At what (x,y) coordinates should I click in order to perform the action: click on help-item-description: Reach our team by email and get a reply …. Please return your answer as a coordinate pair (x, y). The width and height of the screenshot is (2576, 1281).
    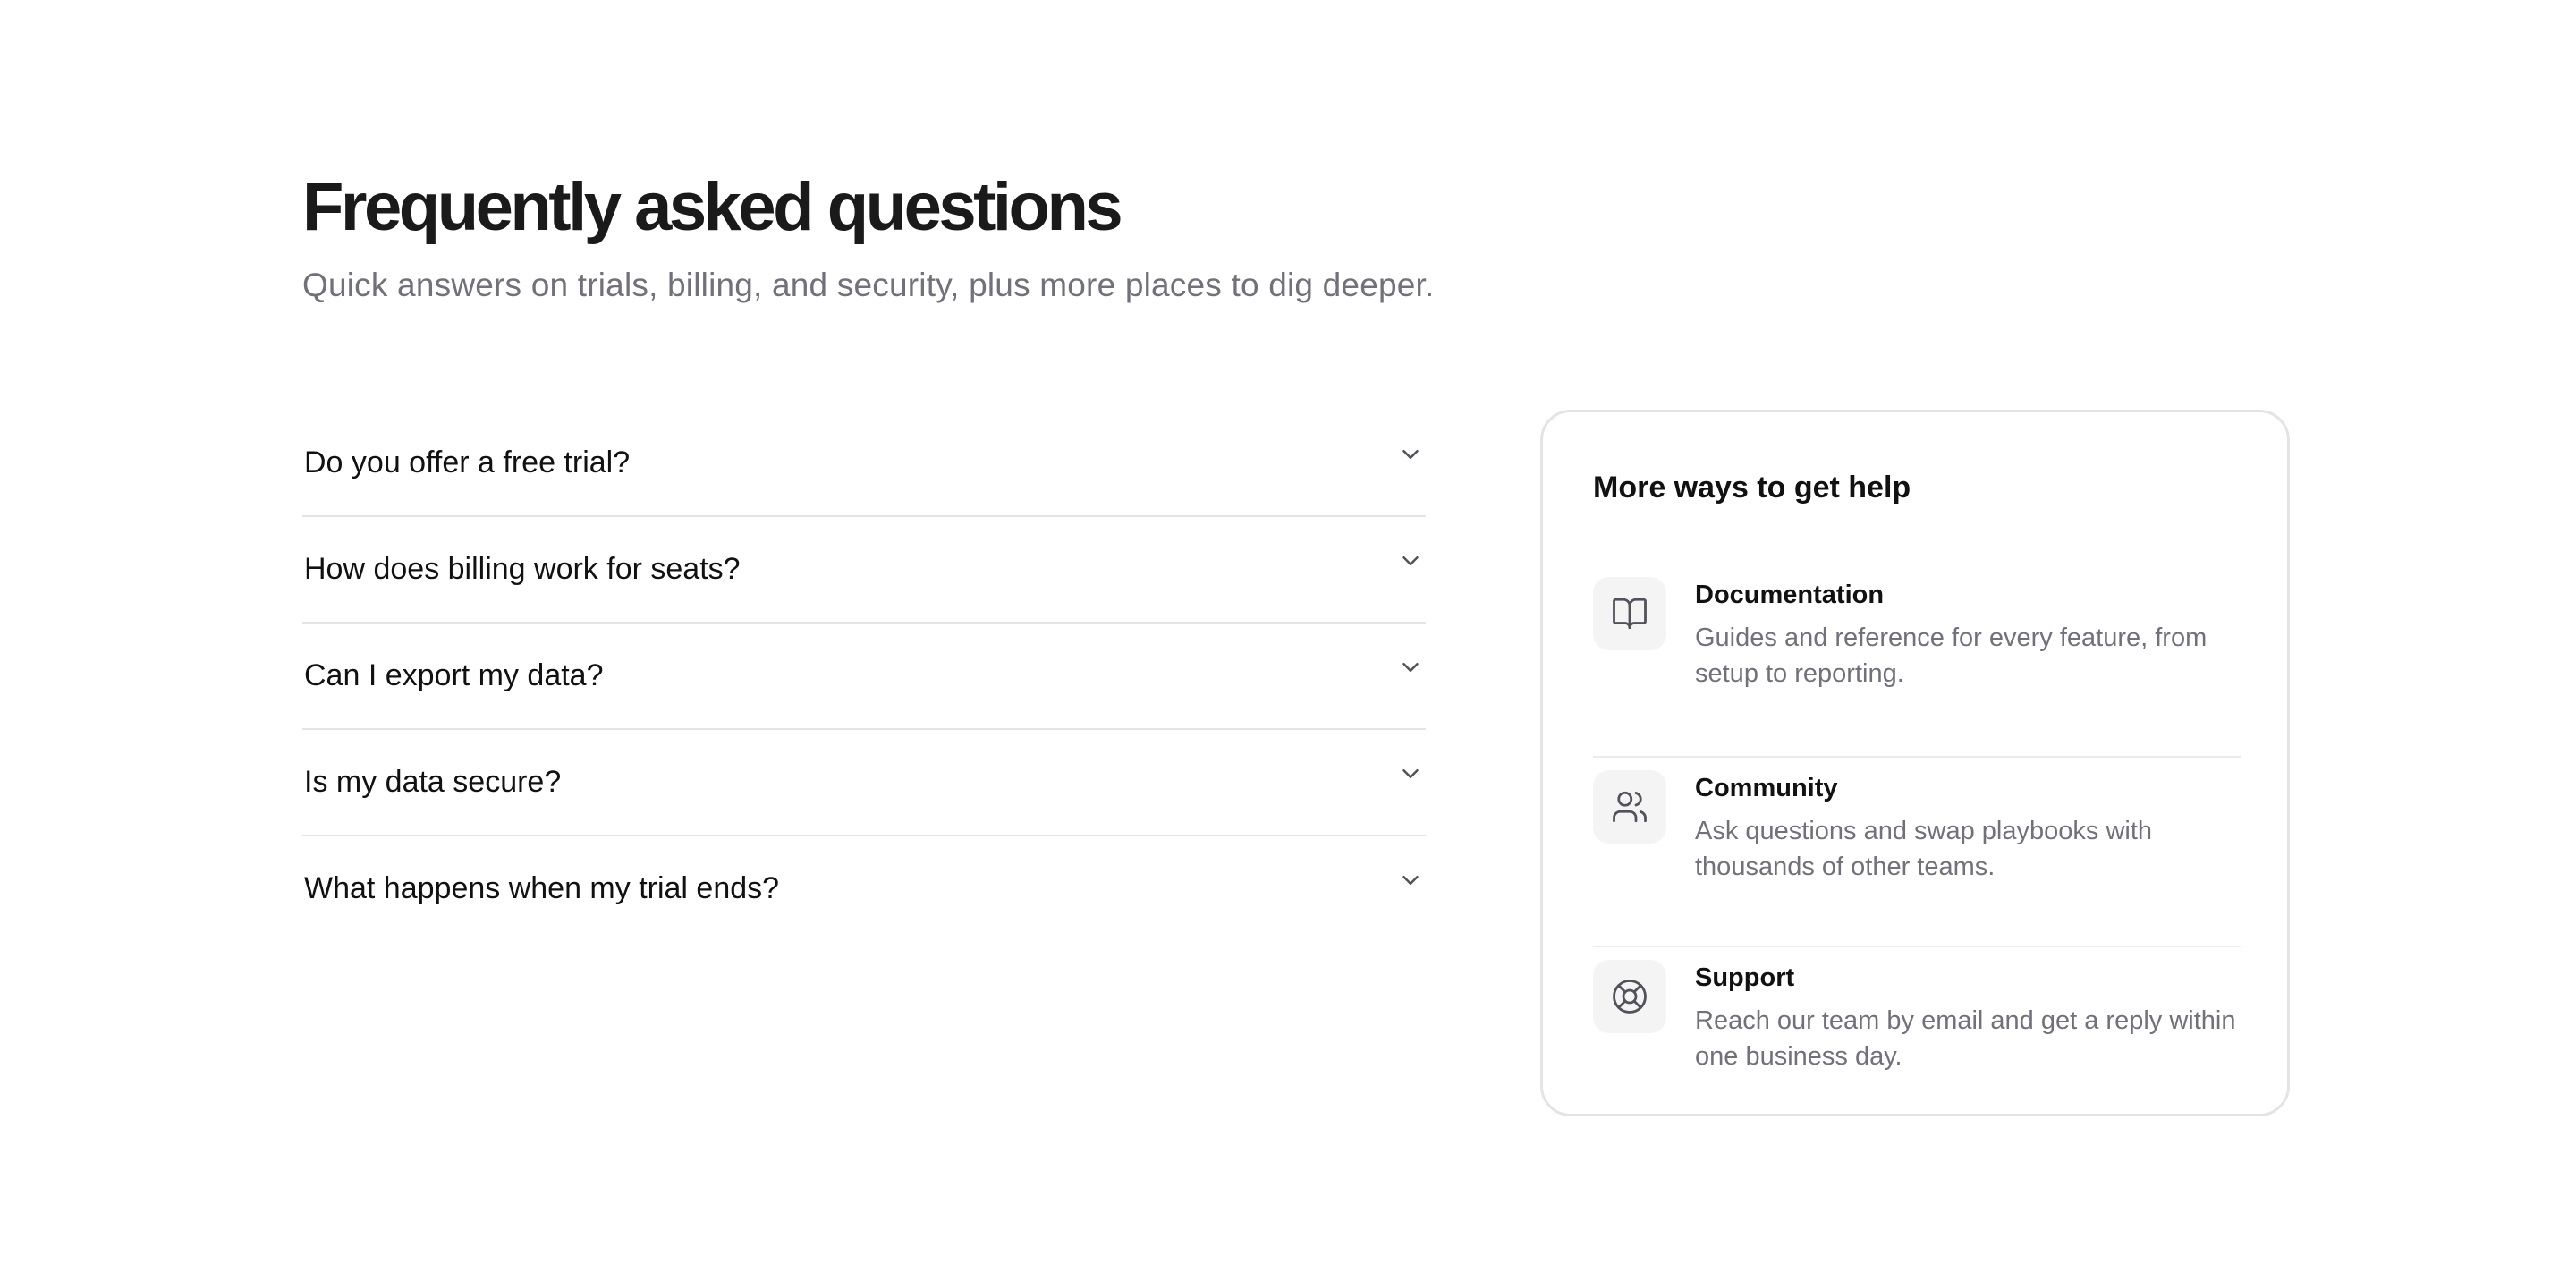
    Looking at the image, I should click on (1965, 1038).